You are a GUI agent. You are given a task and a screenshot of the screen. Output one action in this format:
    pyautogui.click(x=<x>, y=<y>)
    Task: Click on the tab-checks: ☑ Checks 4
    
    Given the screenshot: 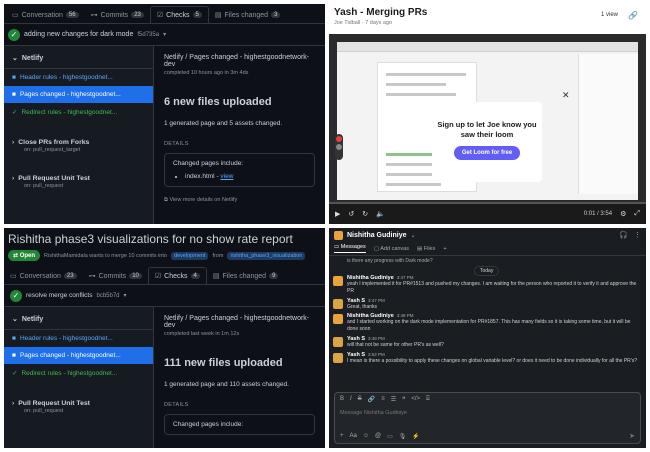 What is the action you would take?
    pyautogui.click(x=177, y=275)
    